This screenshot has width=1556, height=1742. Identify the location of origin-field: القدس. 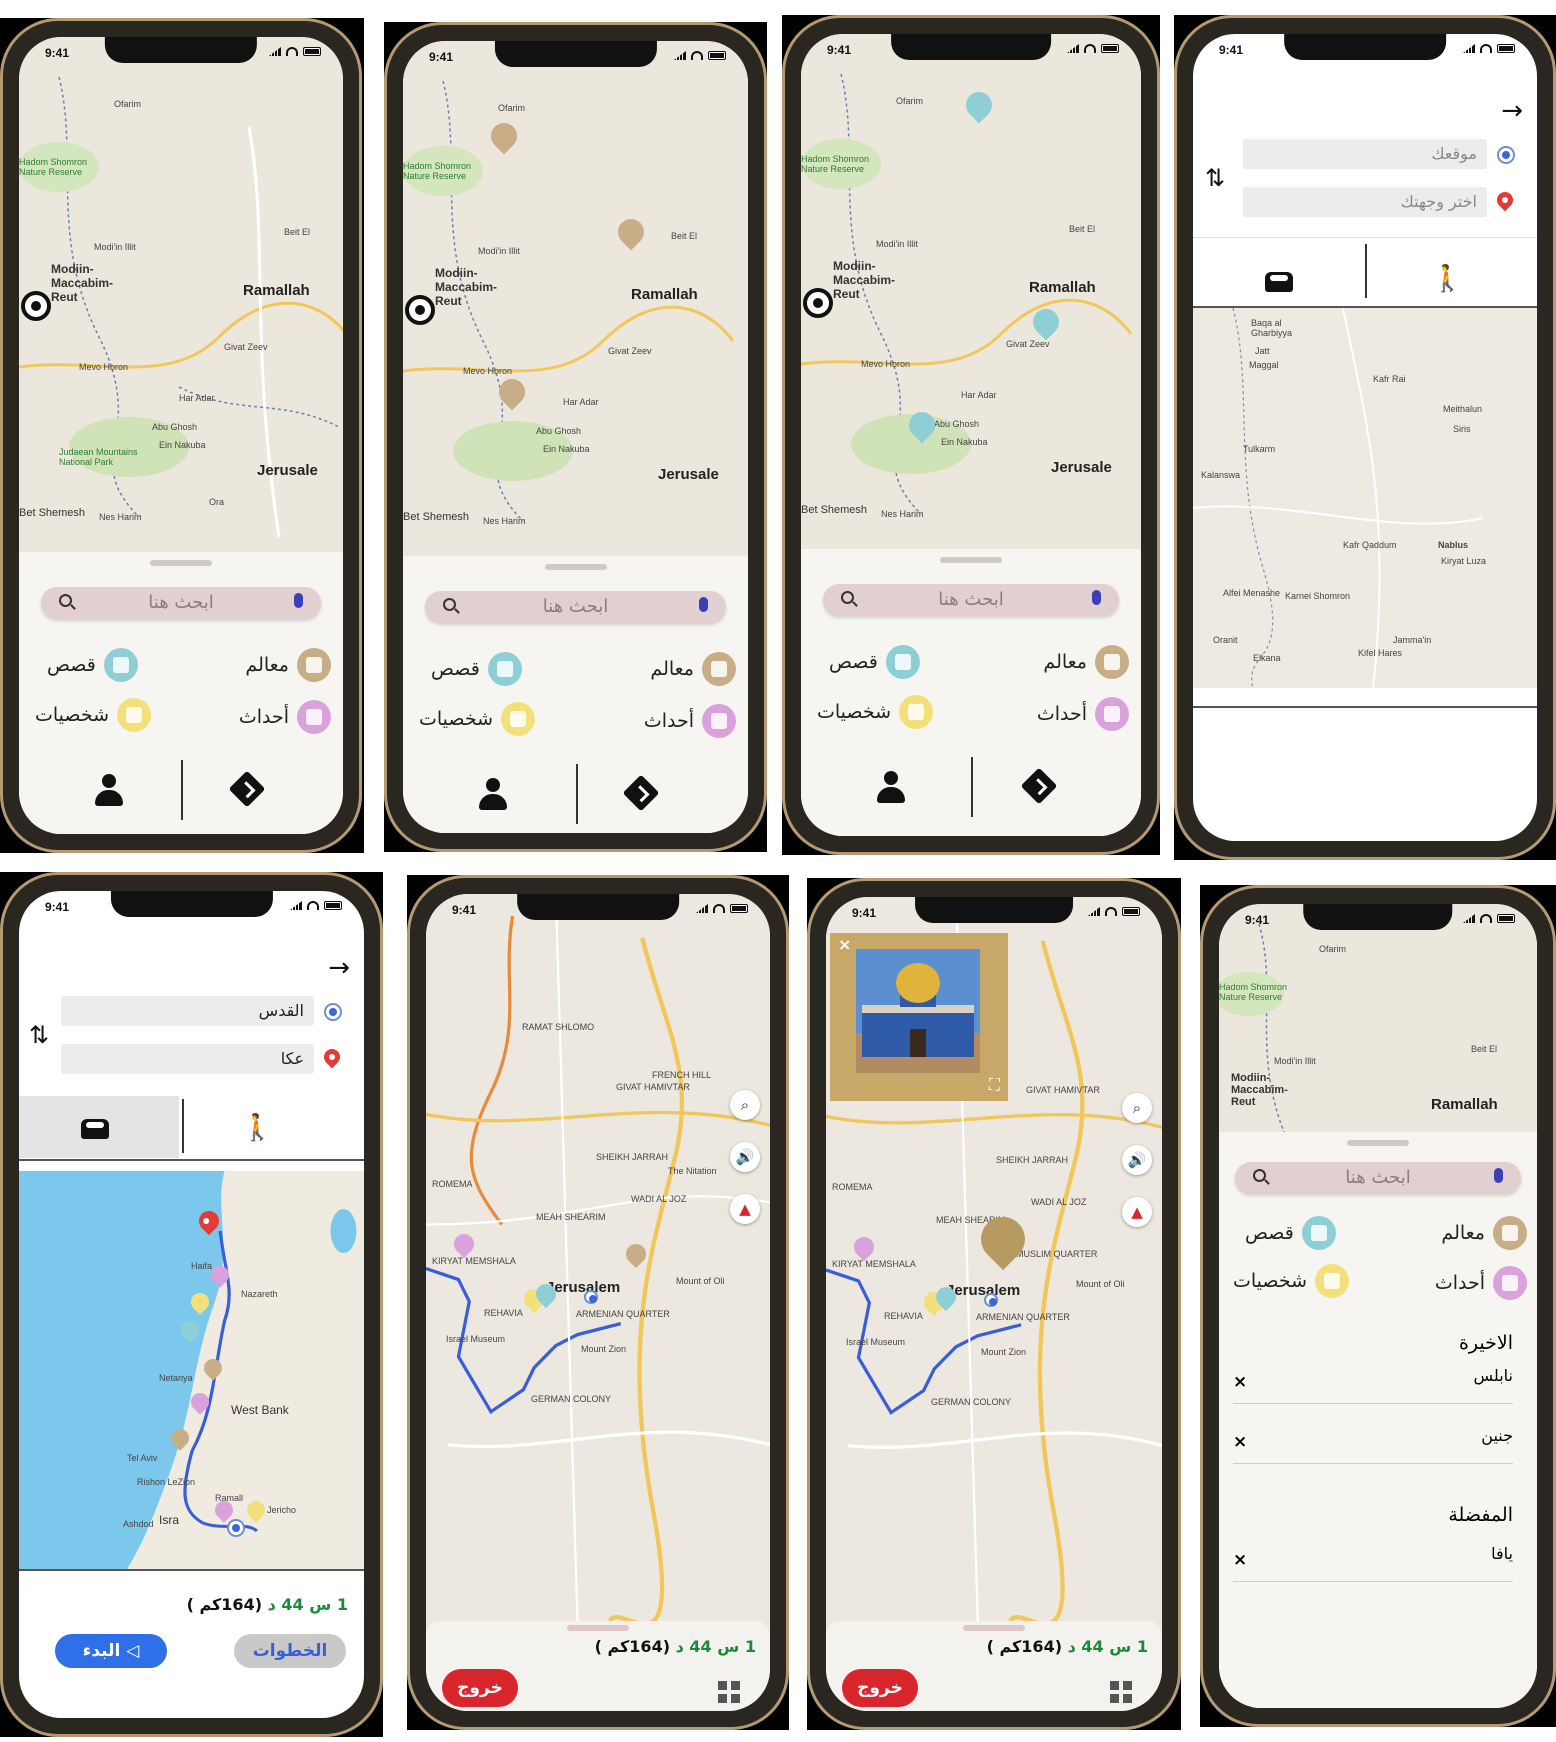
(187, 1011).